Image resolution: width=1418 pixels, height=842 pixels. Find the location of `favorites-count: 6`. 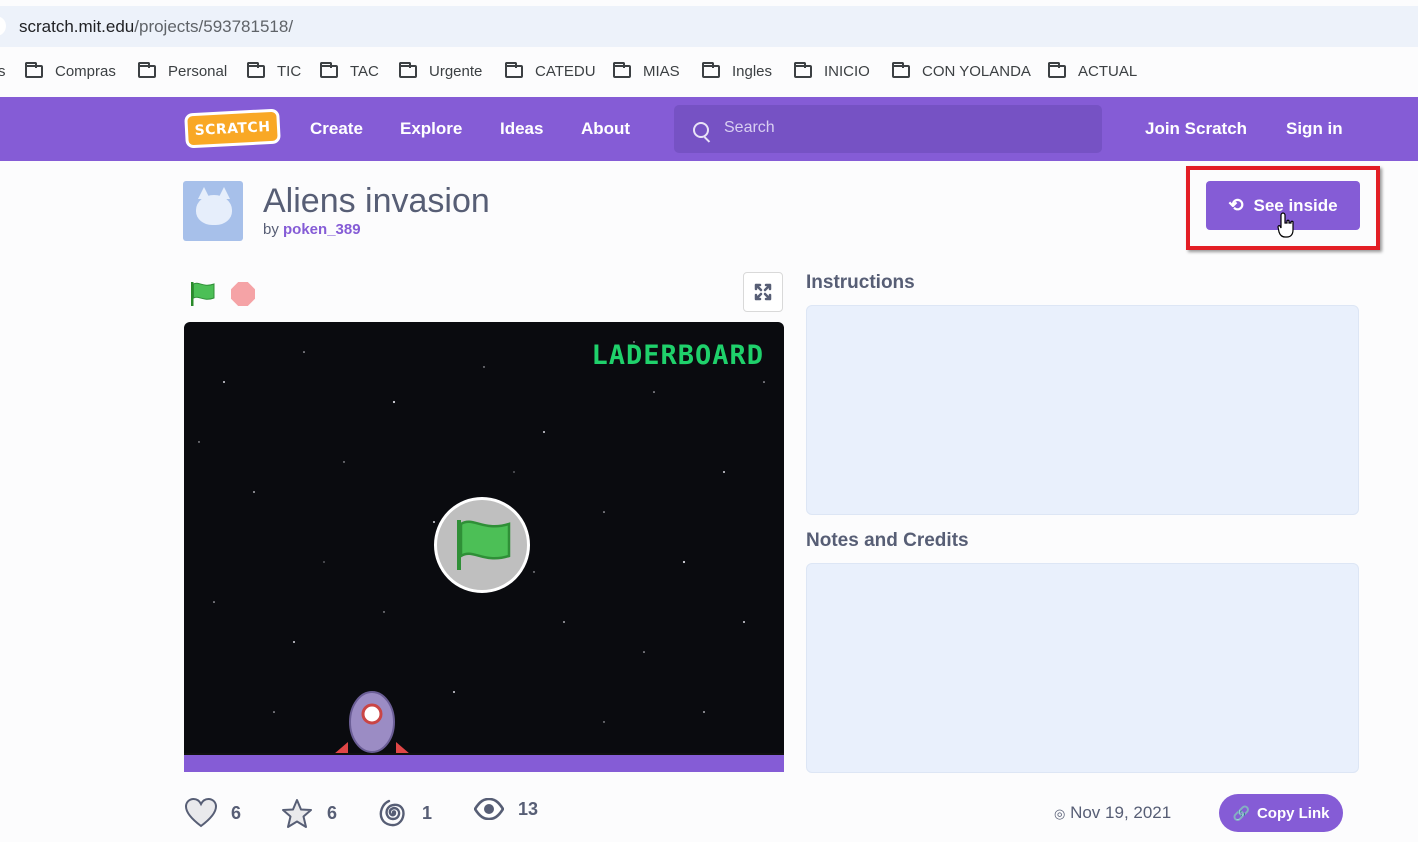

favorites-count: 6 is located at coordinates (332, 813).